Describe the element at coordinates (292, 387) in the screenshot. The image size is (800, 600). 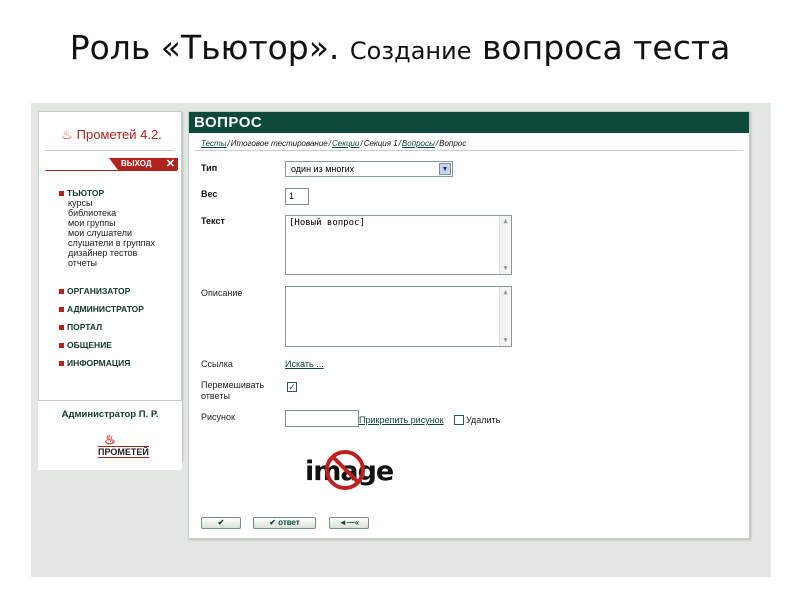
I see `shuffle-checkbox: ✓` at that location.